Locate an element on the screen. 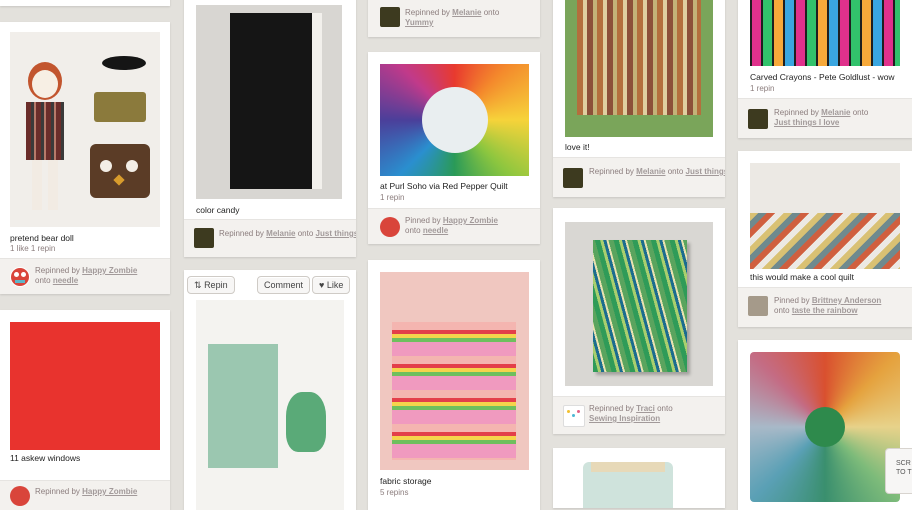  window-grid is located at coordinates (86, 388).